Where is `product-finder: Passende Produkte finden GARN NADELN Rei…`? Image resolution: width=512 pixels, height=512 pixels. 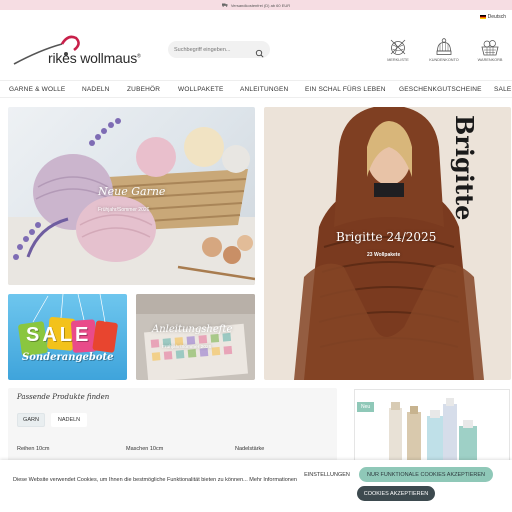 product-finder: Passende Produkte finden GARN NADELN Rei… is located at coordinates (172, 428).